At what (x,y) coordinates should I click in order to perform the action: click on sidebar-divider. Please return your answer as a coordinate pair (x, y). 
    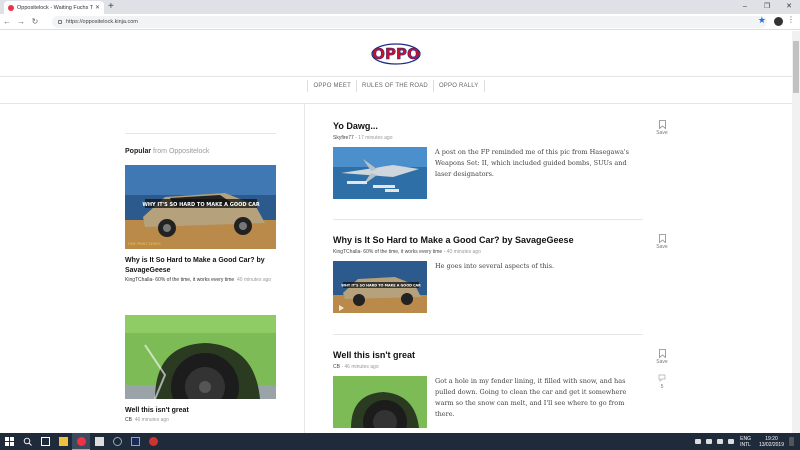
    Looking at the image, I should click on (200, 133).